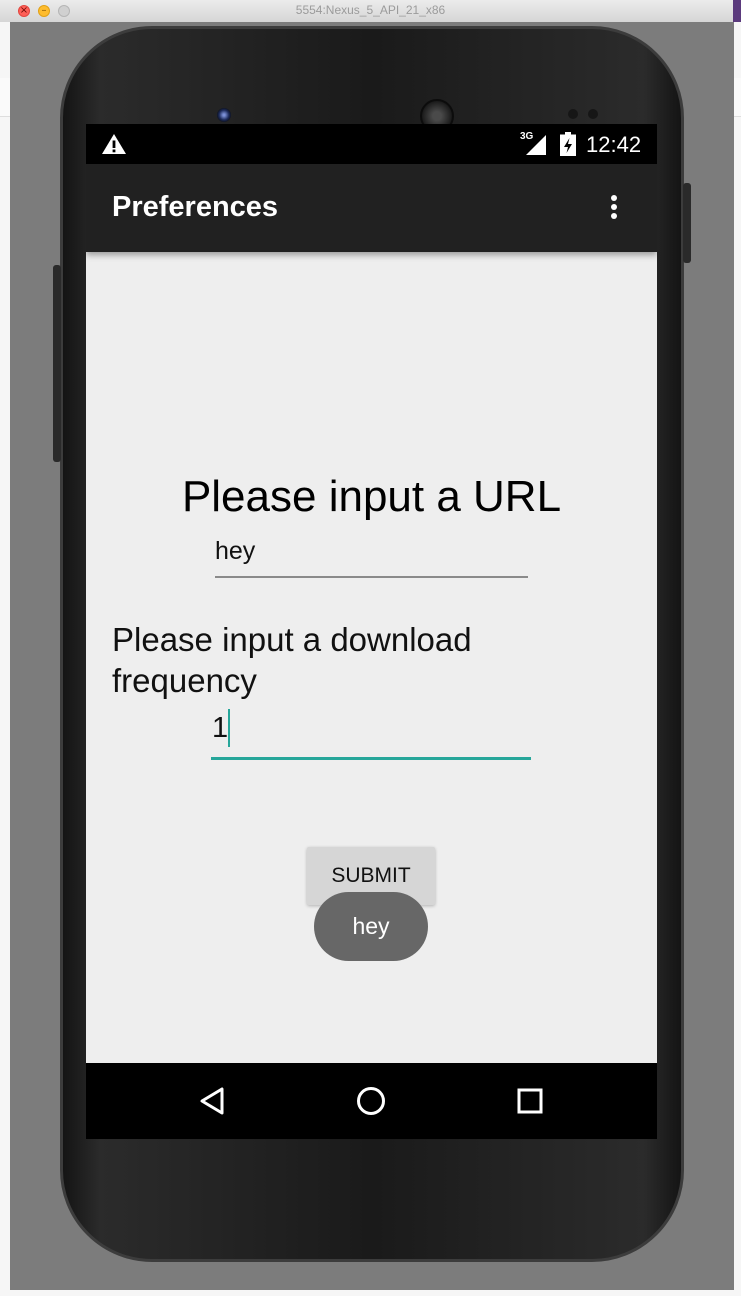  I want to click on app-title: Preferences, so click(195, 207).